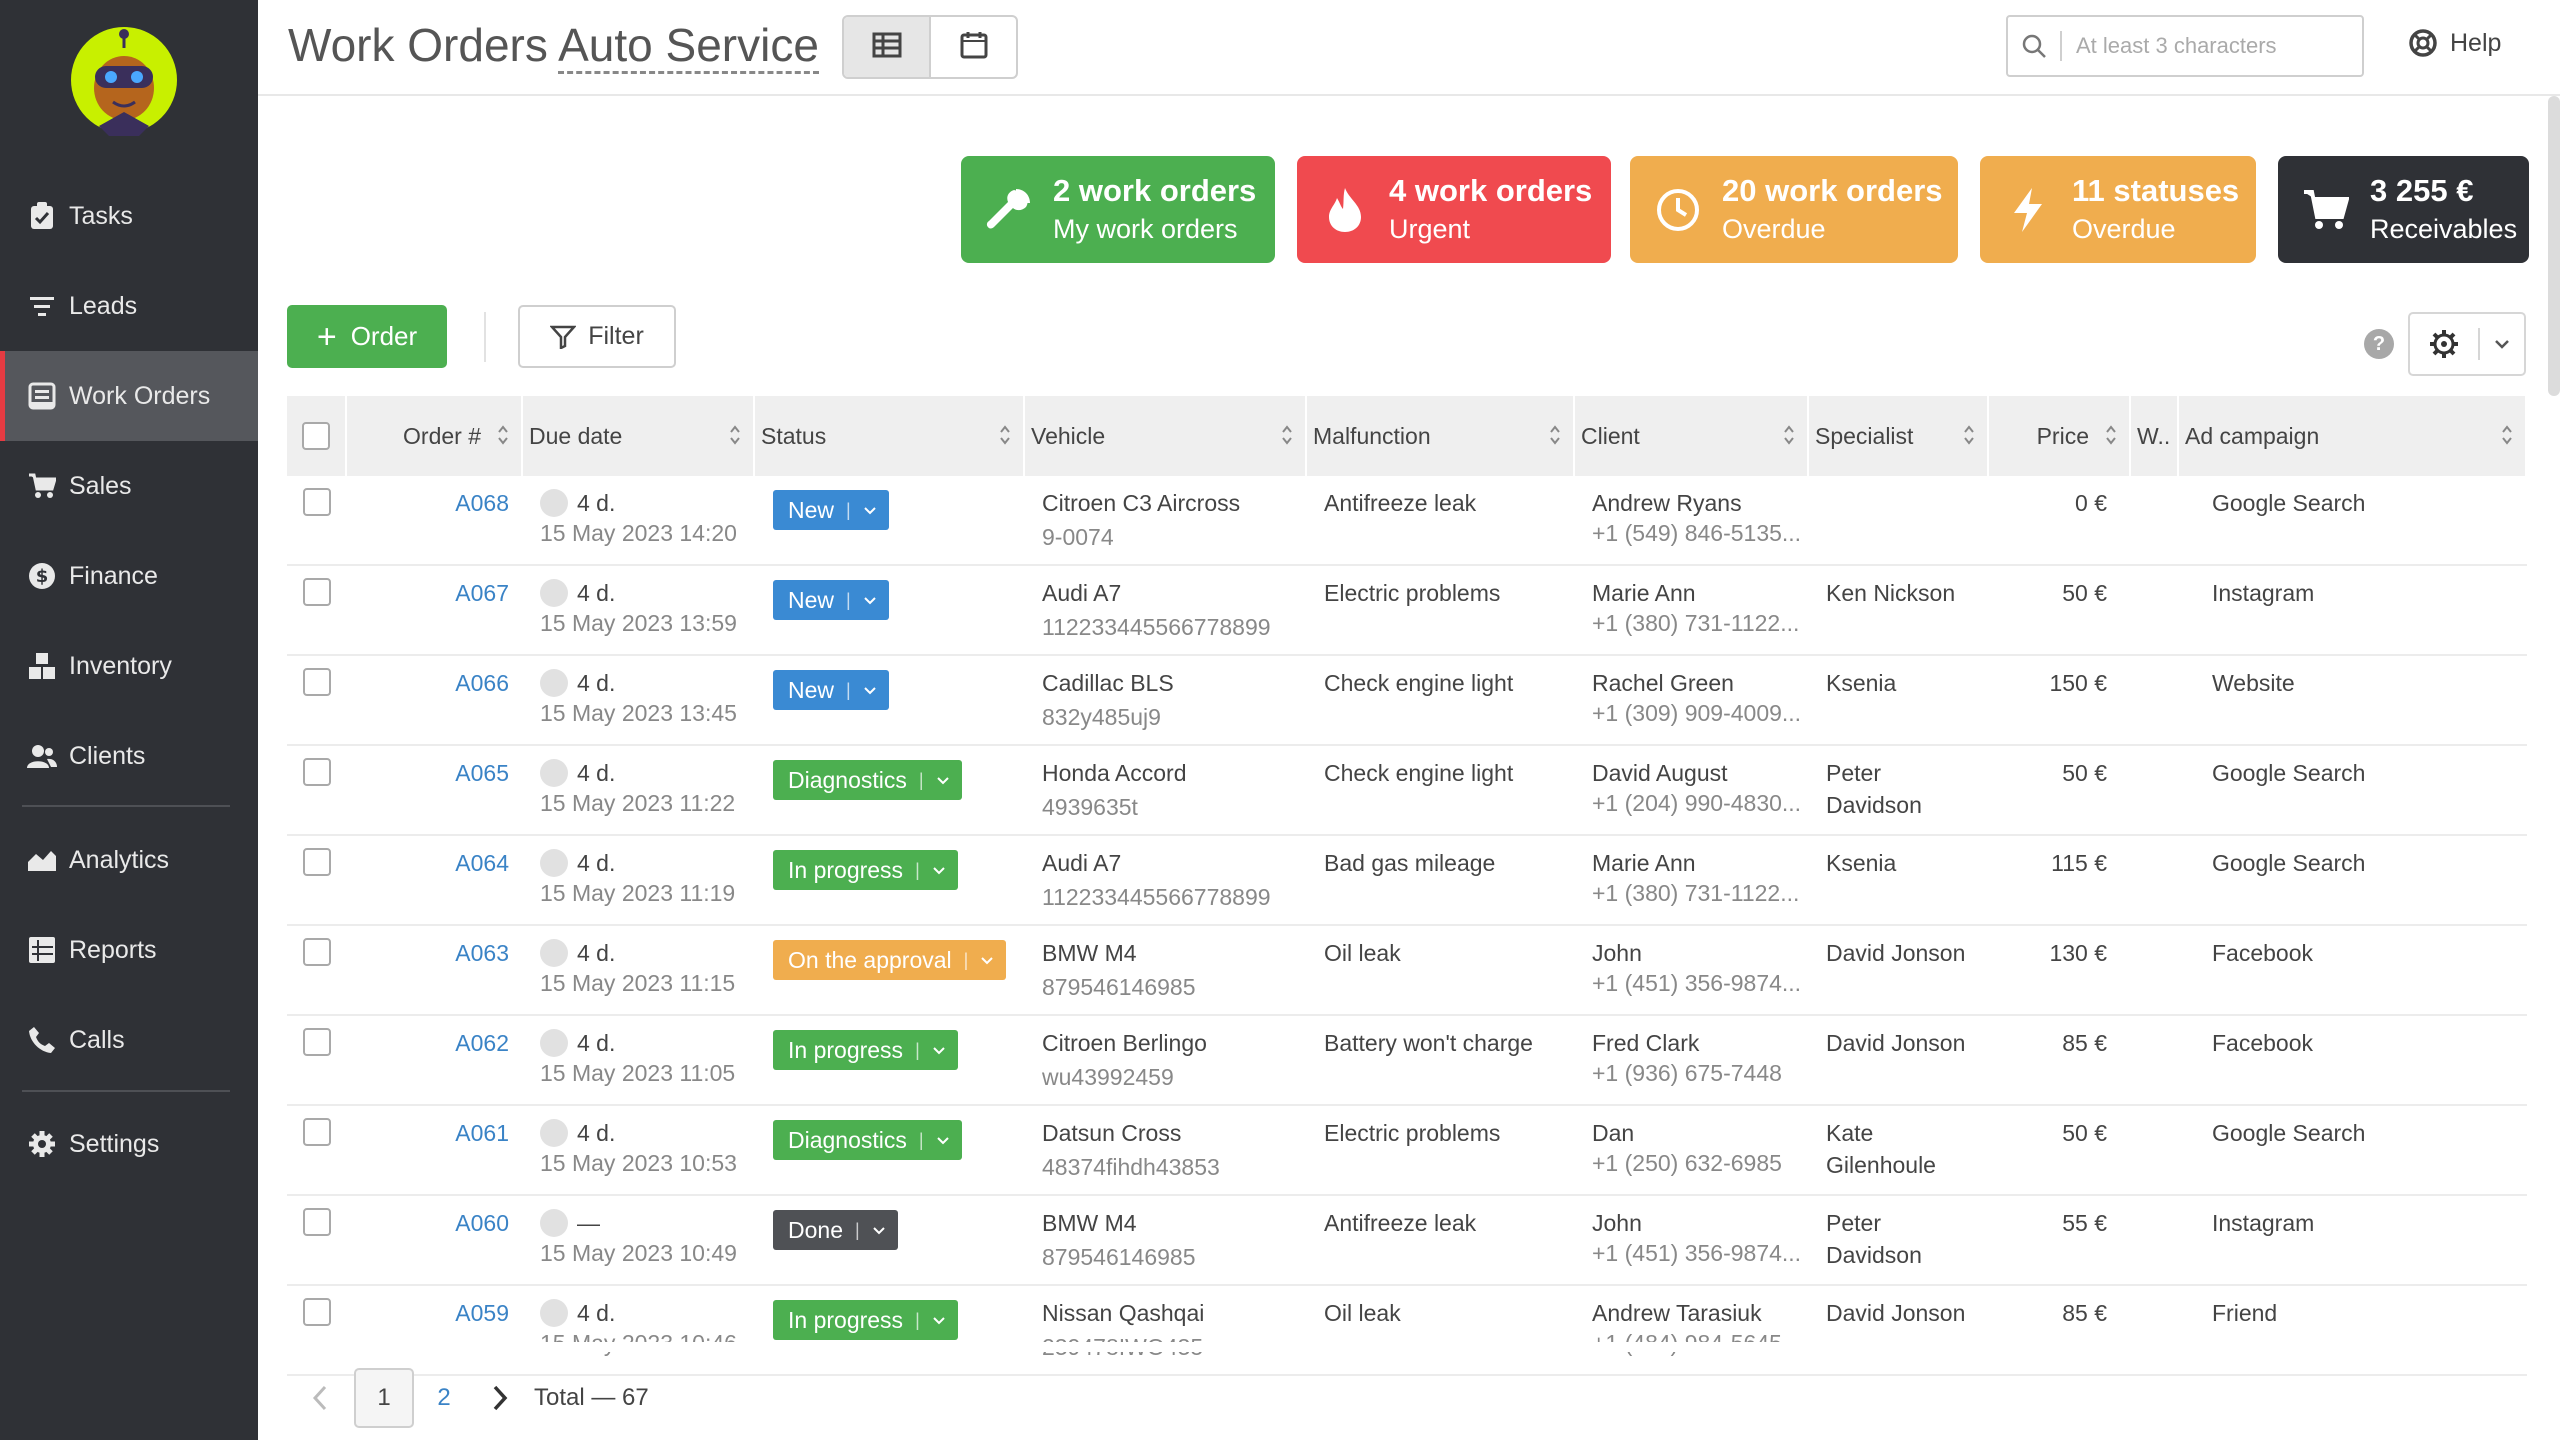 The width and height of the screenshot is (2560, 1440). Describe the element at coordinates (320, 1398) in the screenshot. I see `prev-page-icon` at that location.